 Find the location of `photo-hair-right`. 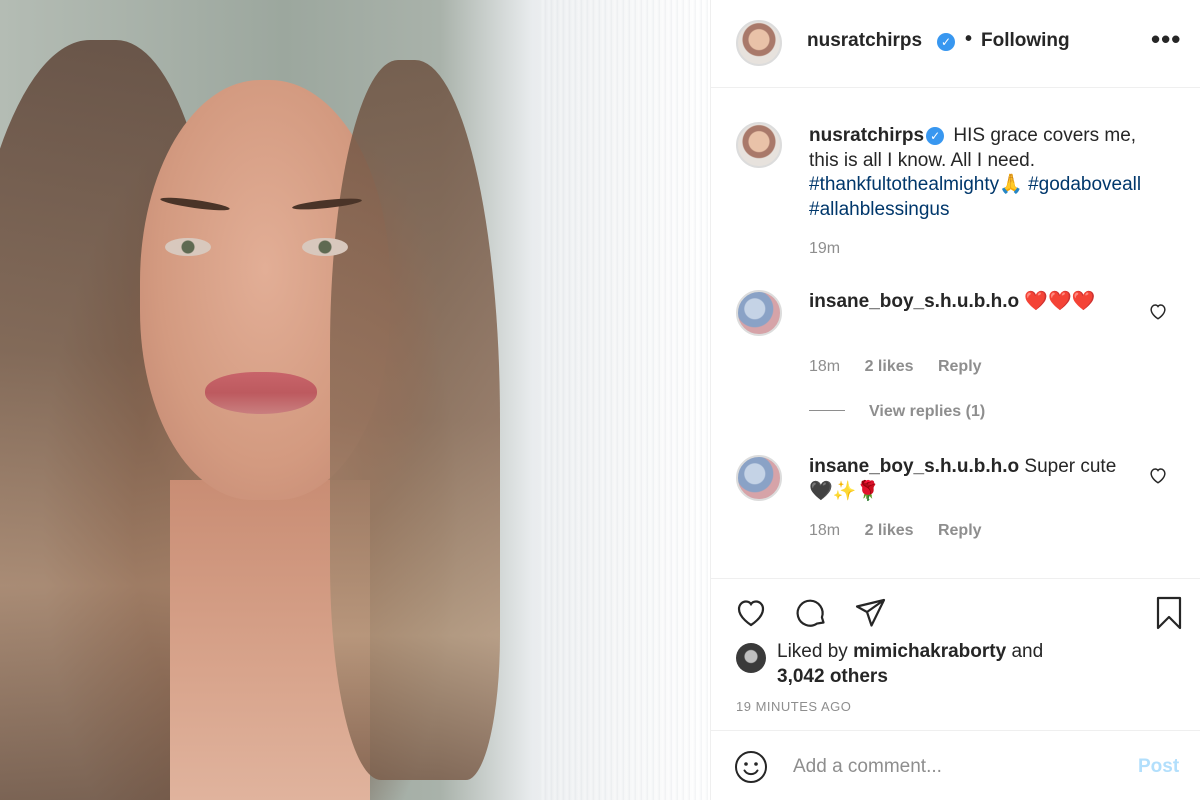

photo-hair-right is located at coordinates (415, 420).